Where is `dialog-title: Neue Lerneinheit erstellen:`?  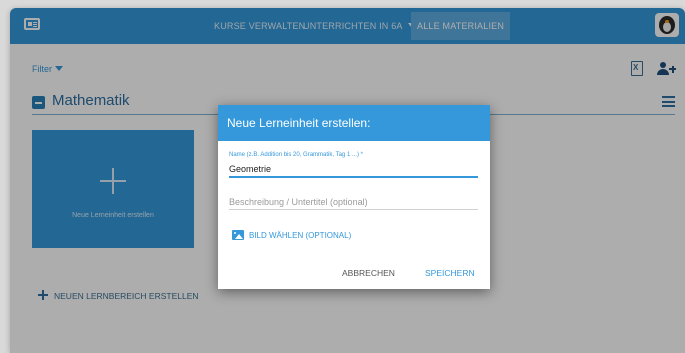 dialog-title: Neue Lerneinheit erstellen: is located at coordinates (354, 123).